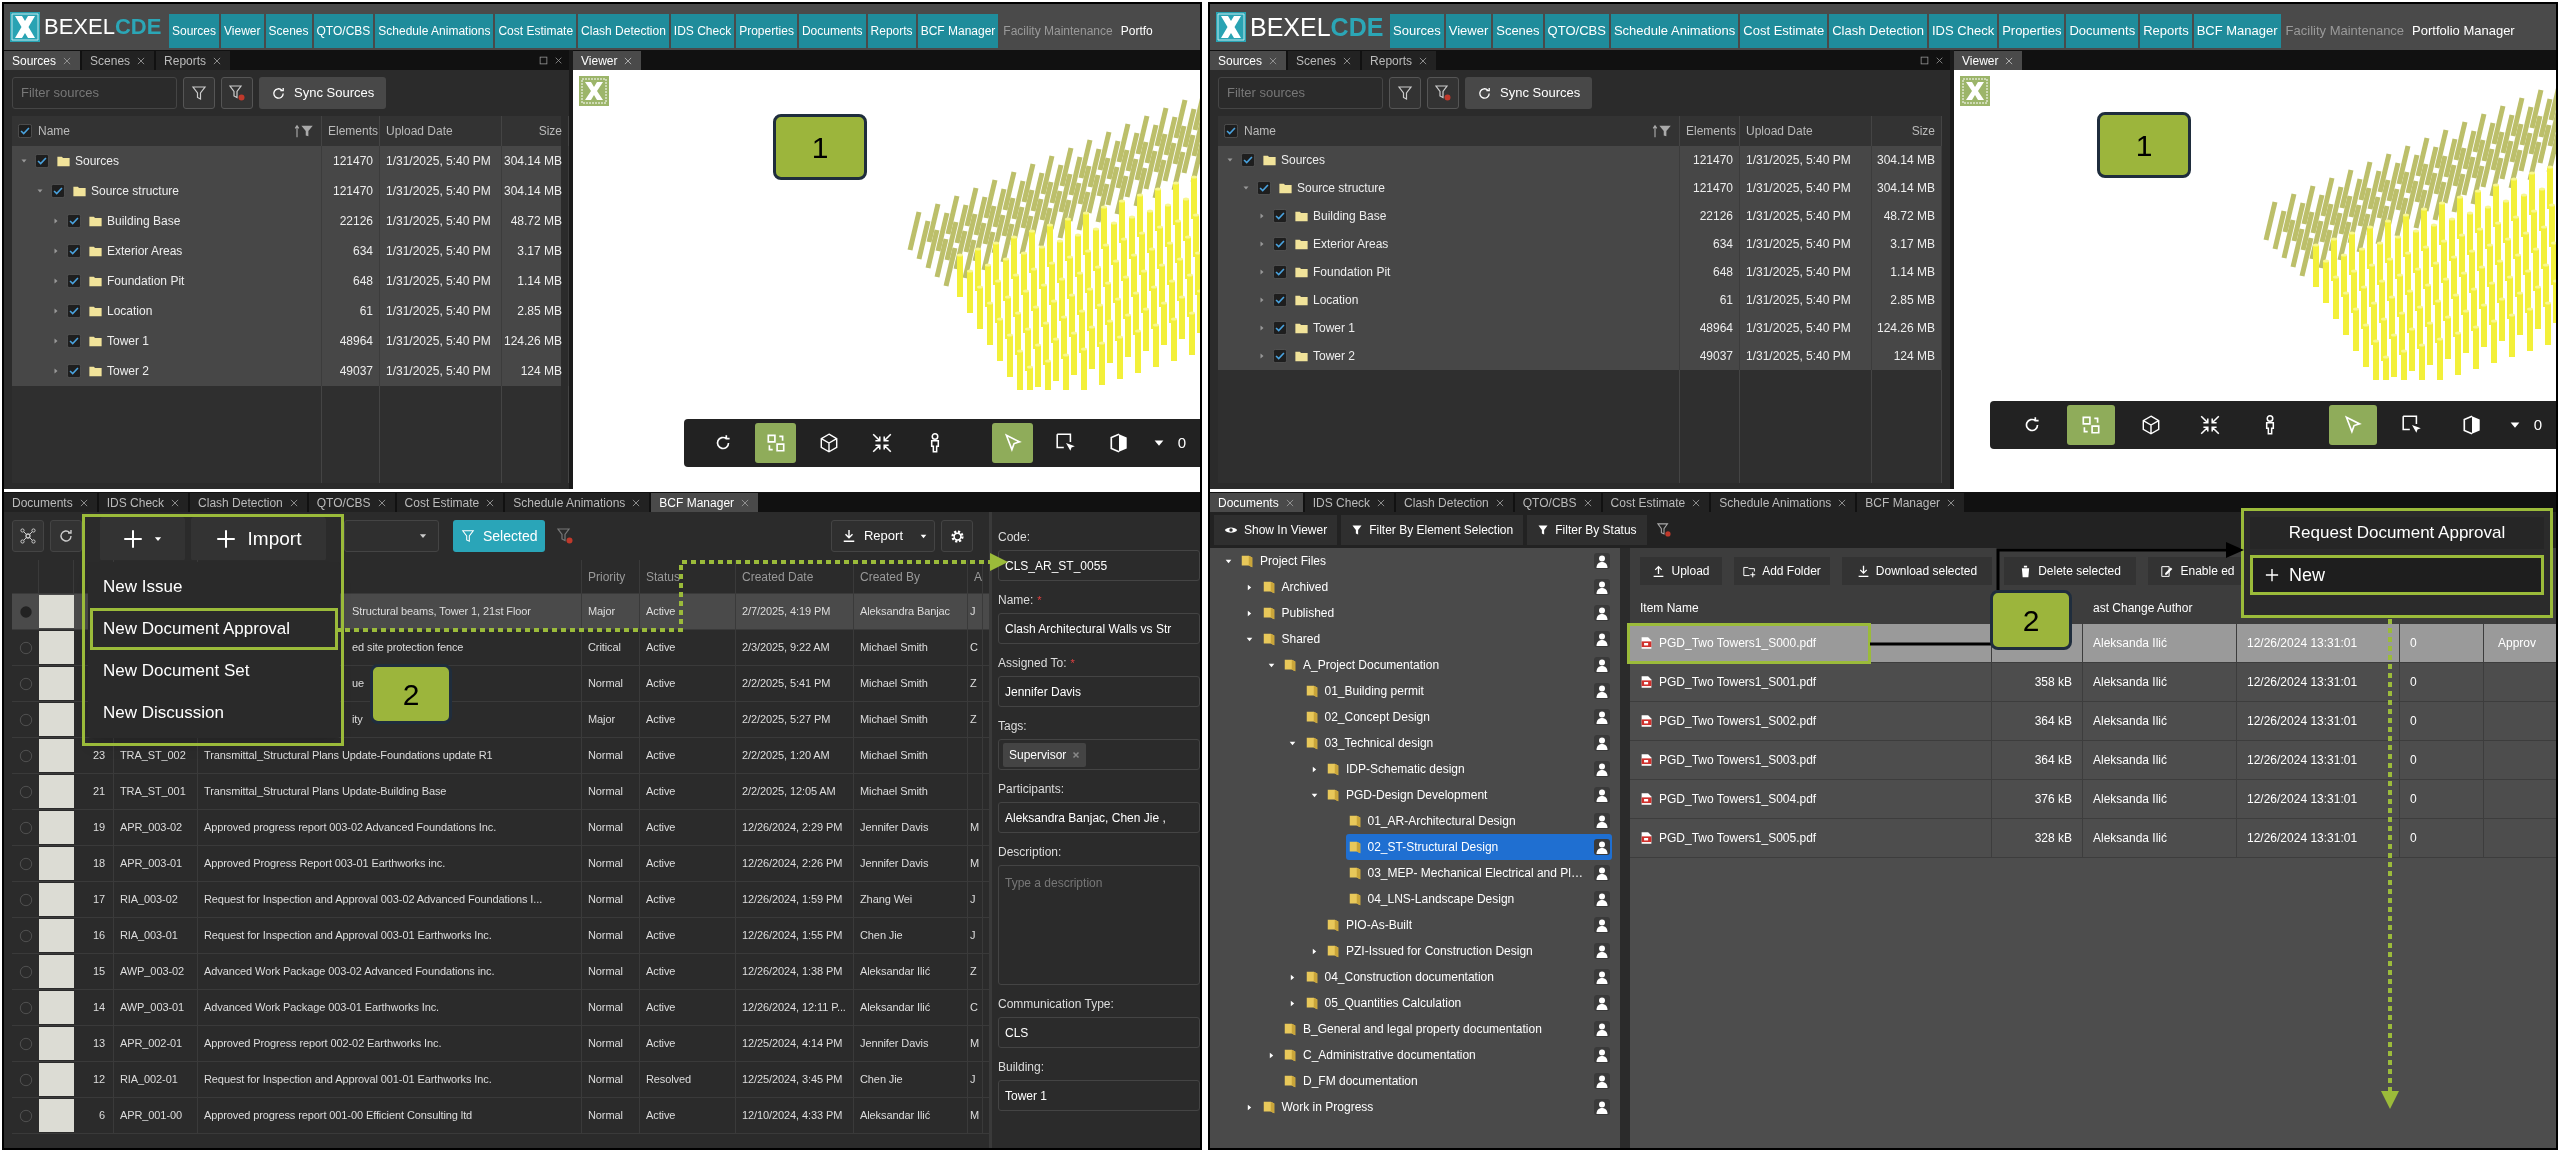 The image size is (2560, 1152). I want to click on panel-tab: BCF Manager, so click(1911, 502).